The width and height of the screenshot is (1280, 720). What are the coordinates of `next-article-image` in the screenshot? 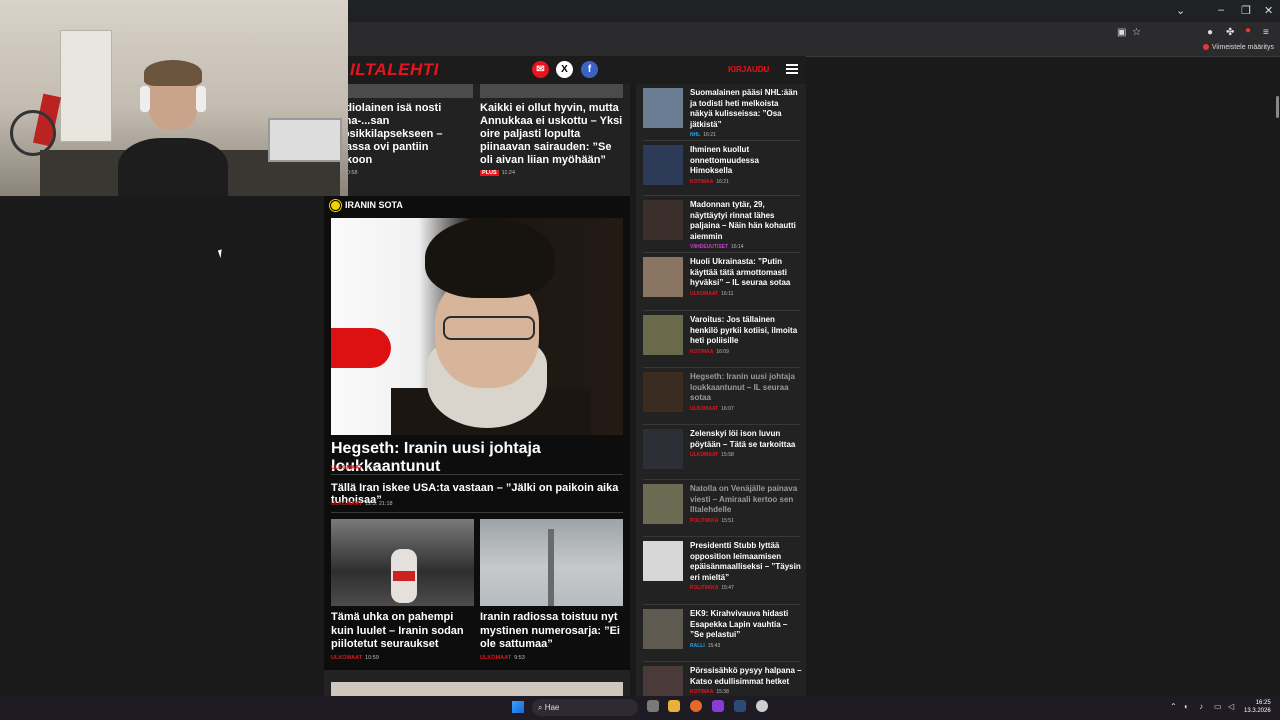 It's located at (477, 689).